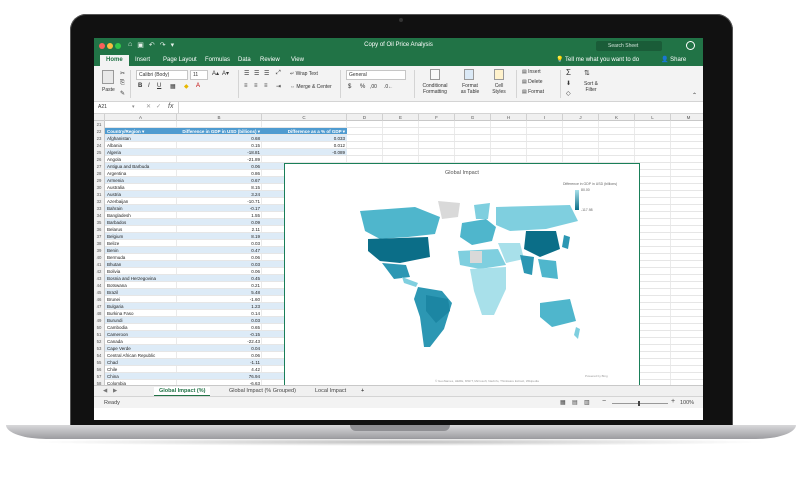 The width and height of the screenshot is (800, 480). What do you see at coordinates (219, 201) in the screenshot?
I see `cell: -10.71` at bounding box center [219, 201].